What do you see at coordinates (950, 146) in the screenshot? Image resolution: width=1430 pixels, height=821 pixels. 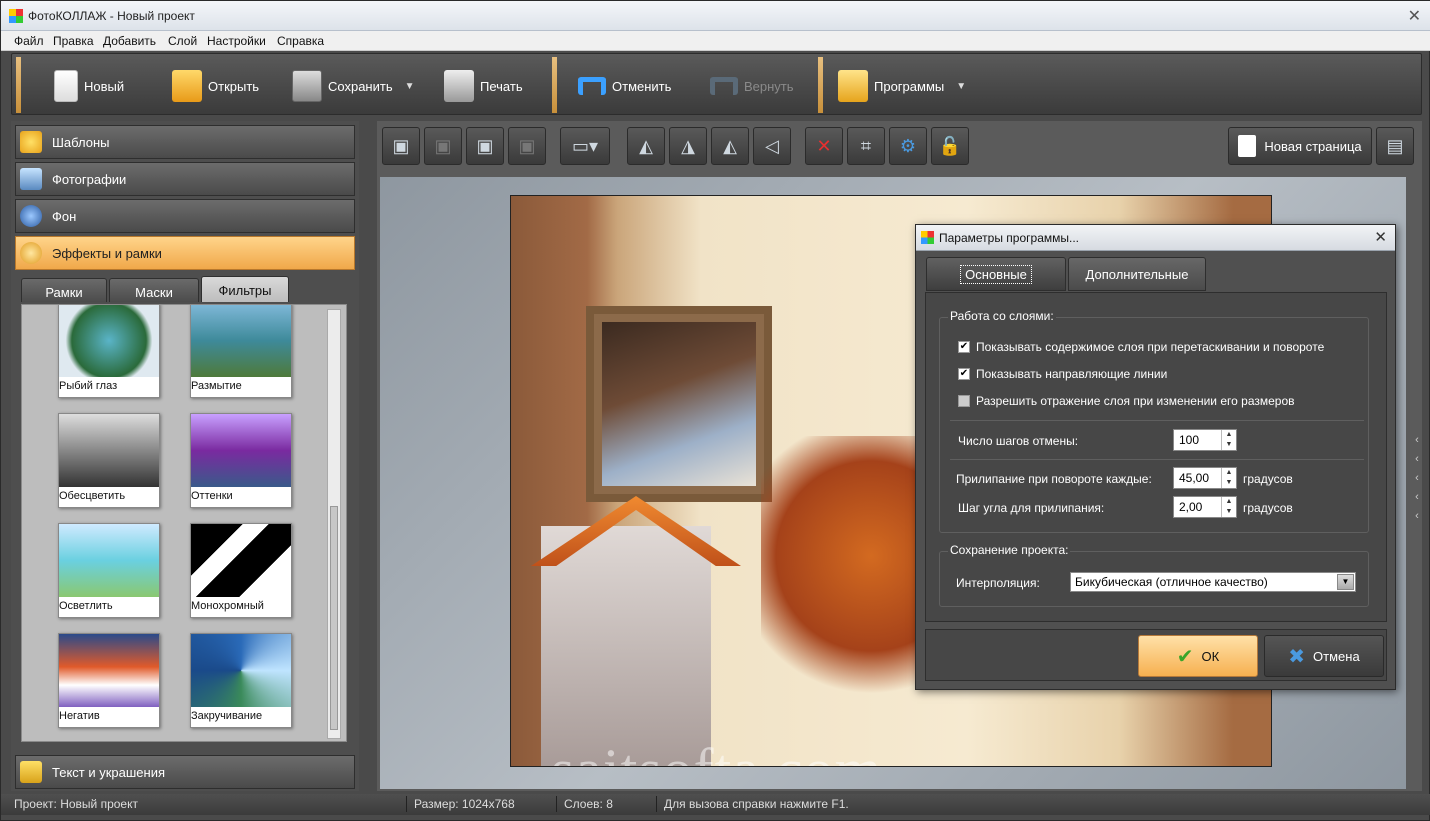 I see `lock-icon: 🔓` at bounding box center [950, 146].